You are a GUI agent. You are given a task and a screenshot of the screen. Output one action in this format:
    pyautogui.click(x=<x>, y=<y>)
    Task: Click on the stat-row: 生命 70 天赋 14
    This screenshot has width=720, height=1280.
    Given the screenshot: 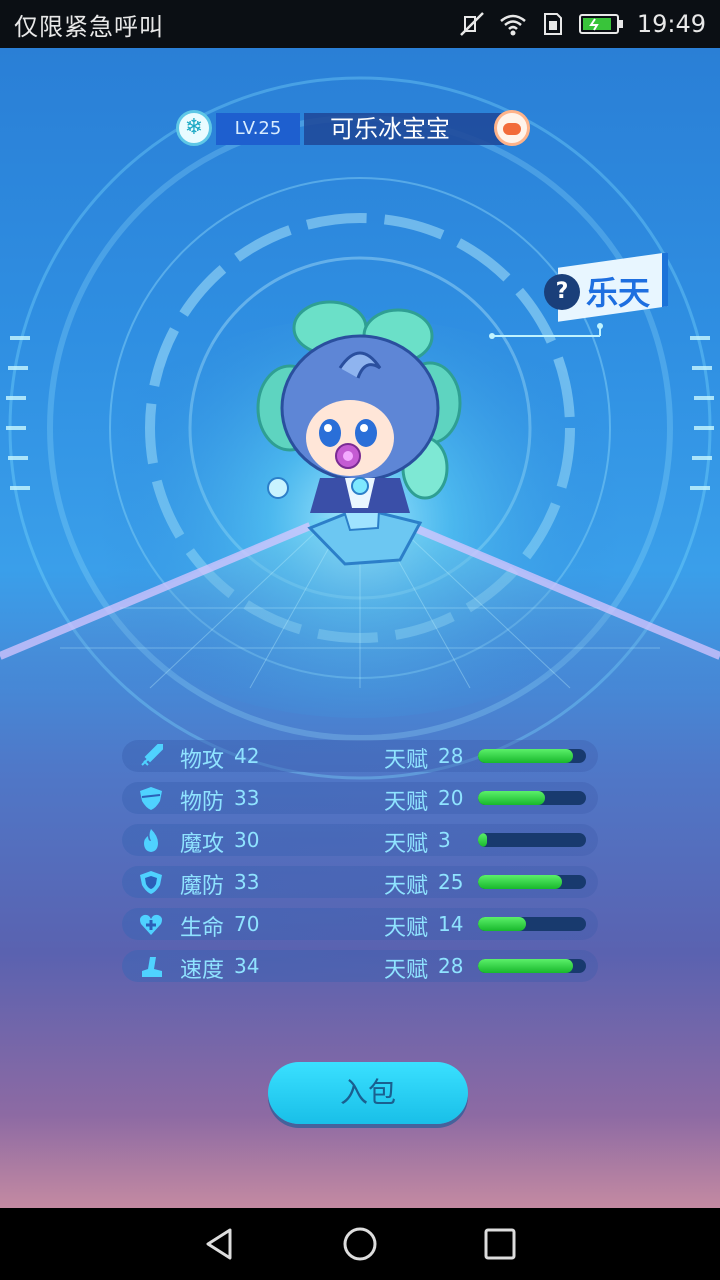 What is the action you would take?
    pyautogui.click(x=360, y=924)
    